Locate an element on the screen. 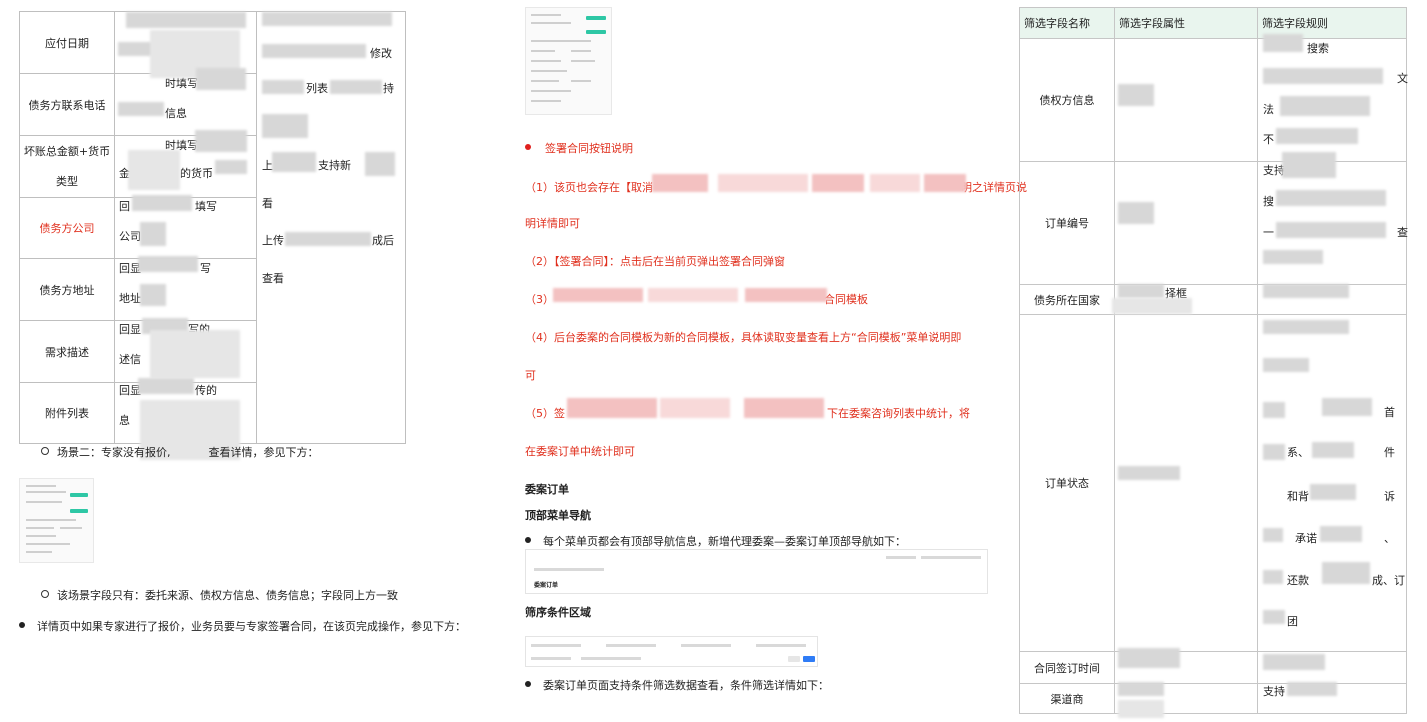  rule-fragment: 还款 is located at coordinates (1298, 580).